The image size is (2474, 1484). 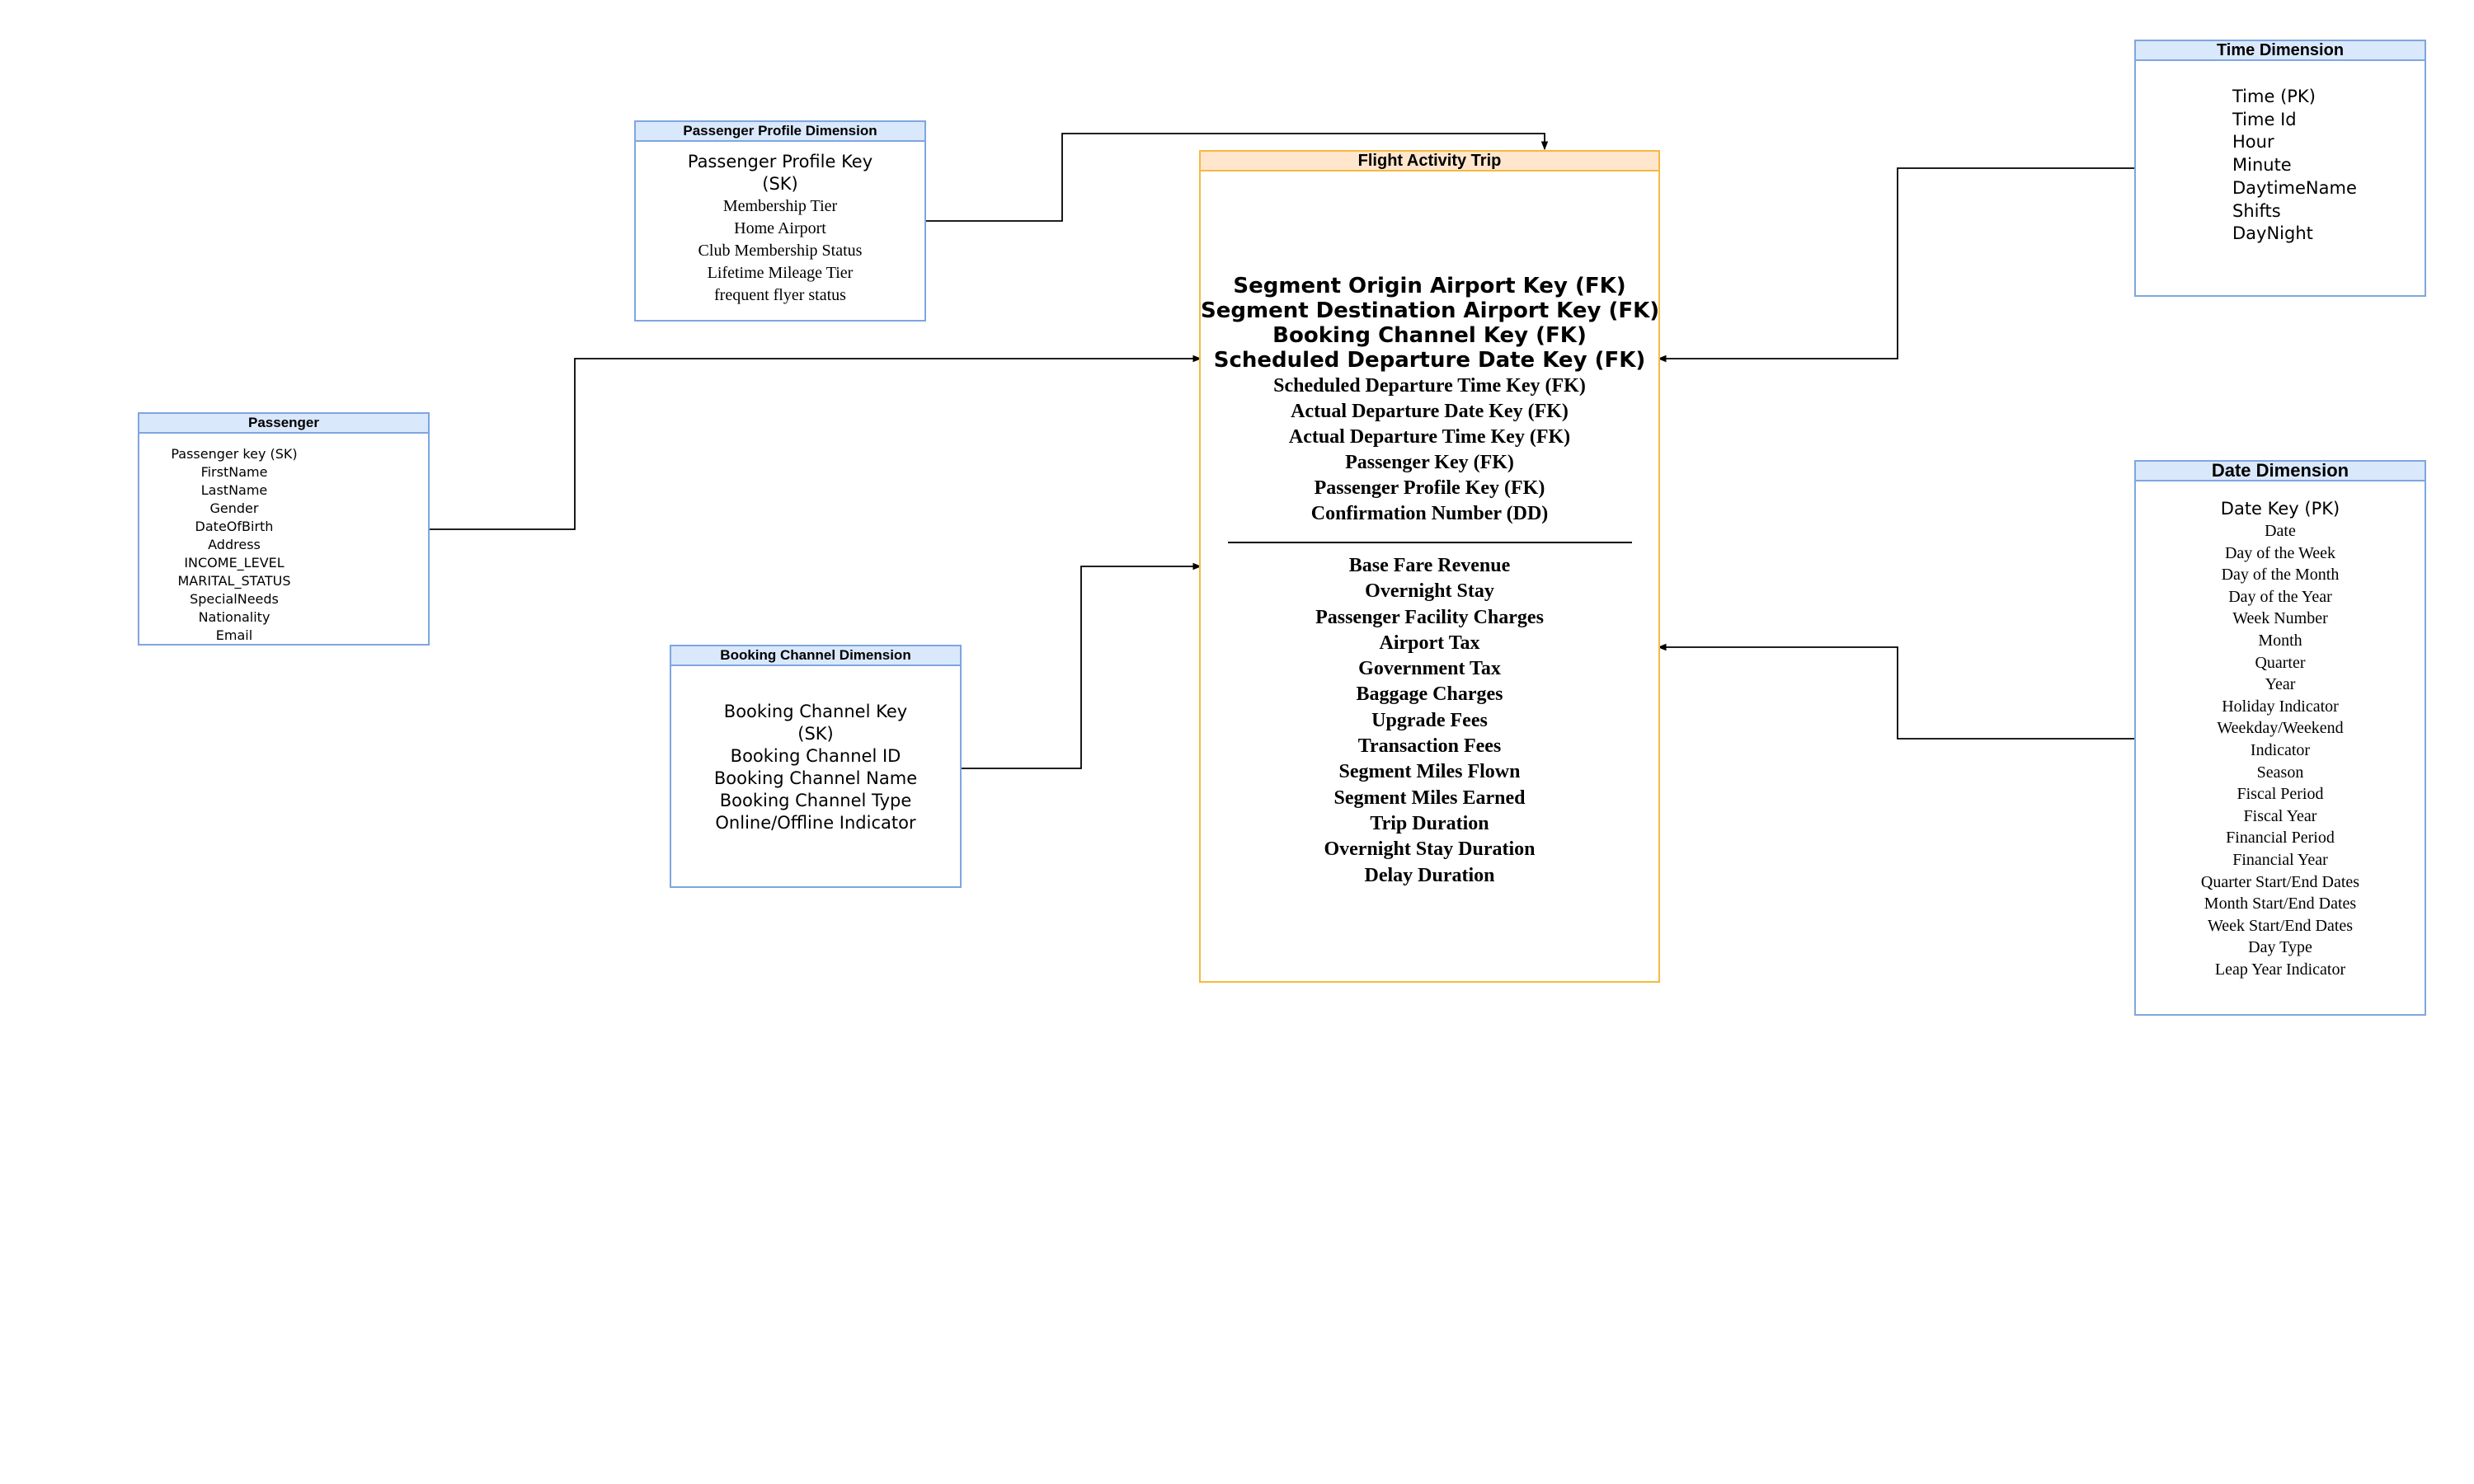 What do you see at coordinates (2280, 51) in the screenshot?
I see `time-dimension-title: Time Dimension` at bounding box center [2280, 51].